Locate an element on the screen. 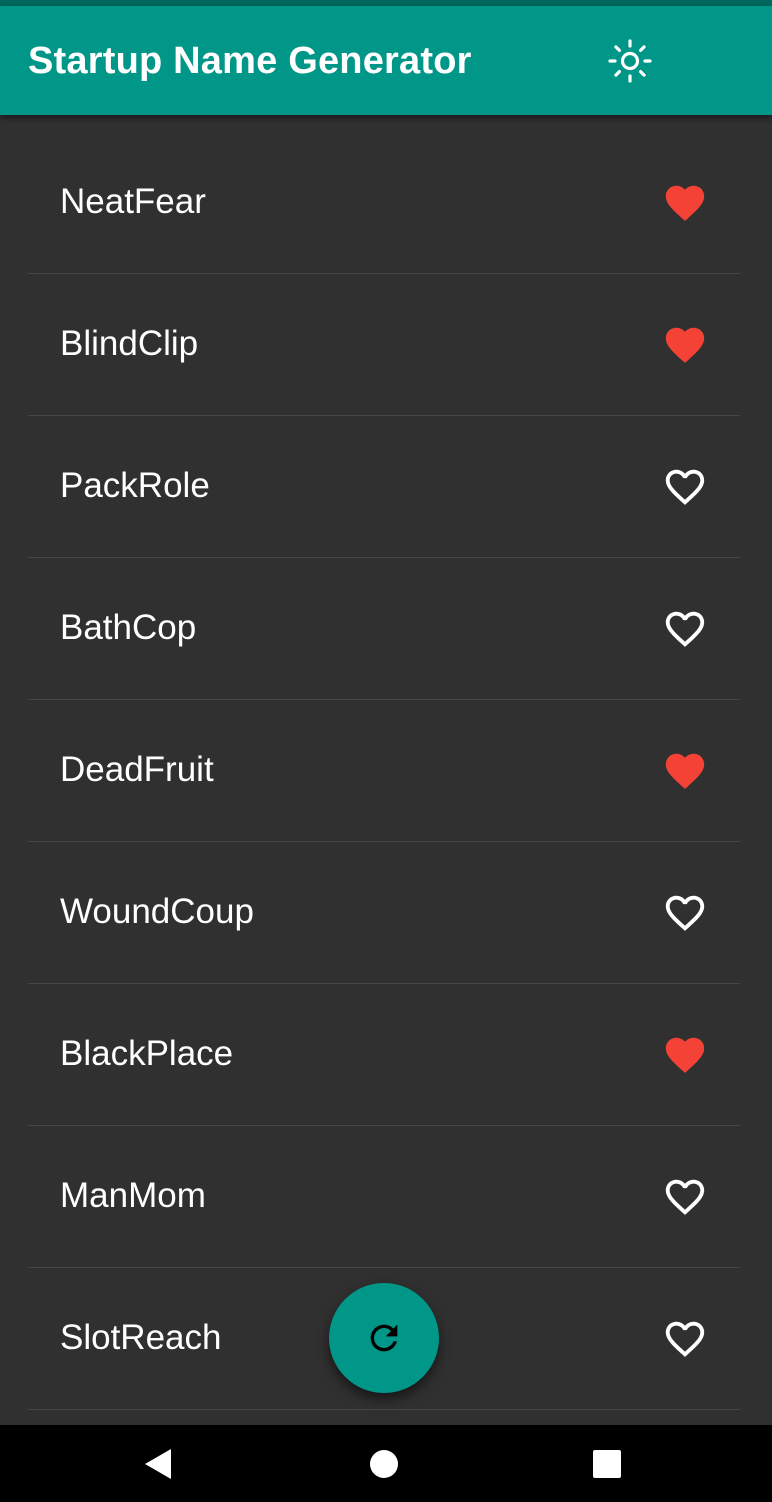  startup-name-label: WoundCoup is located at coordinates (157, 911).